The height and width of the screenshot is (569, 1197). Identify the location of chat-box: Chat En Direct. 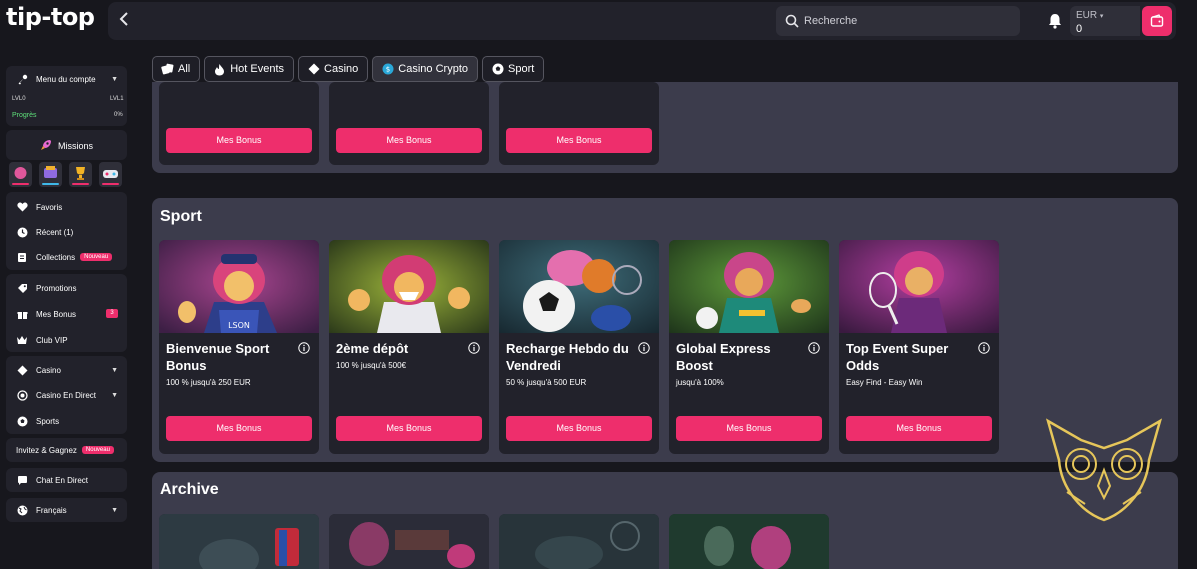
(66, 480).